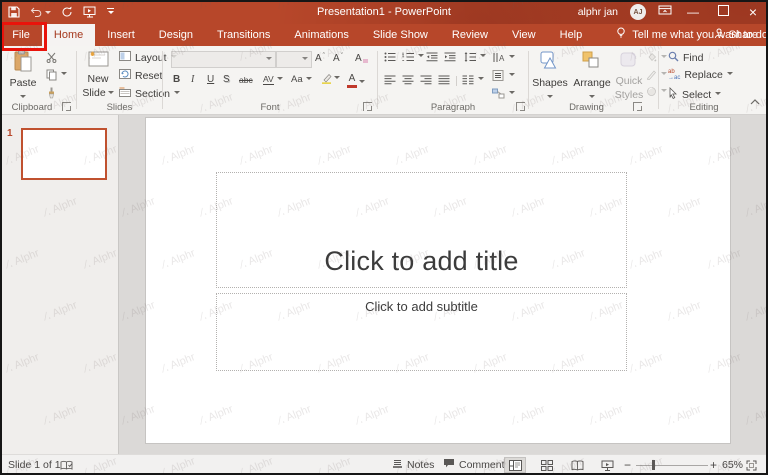  Describe the element at coordinates (547, 465) in the screenshot. I see `slide-sorter-view-button` at that location.